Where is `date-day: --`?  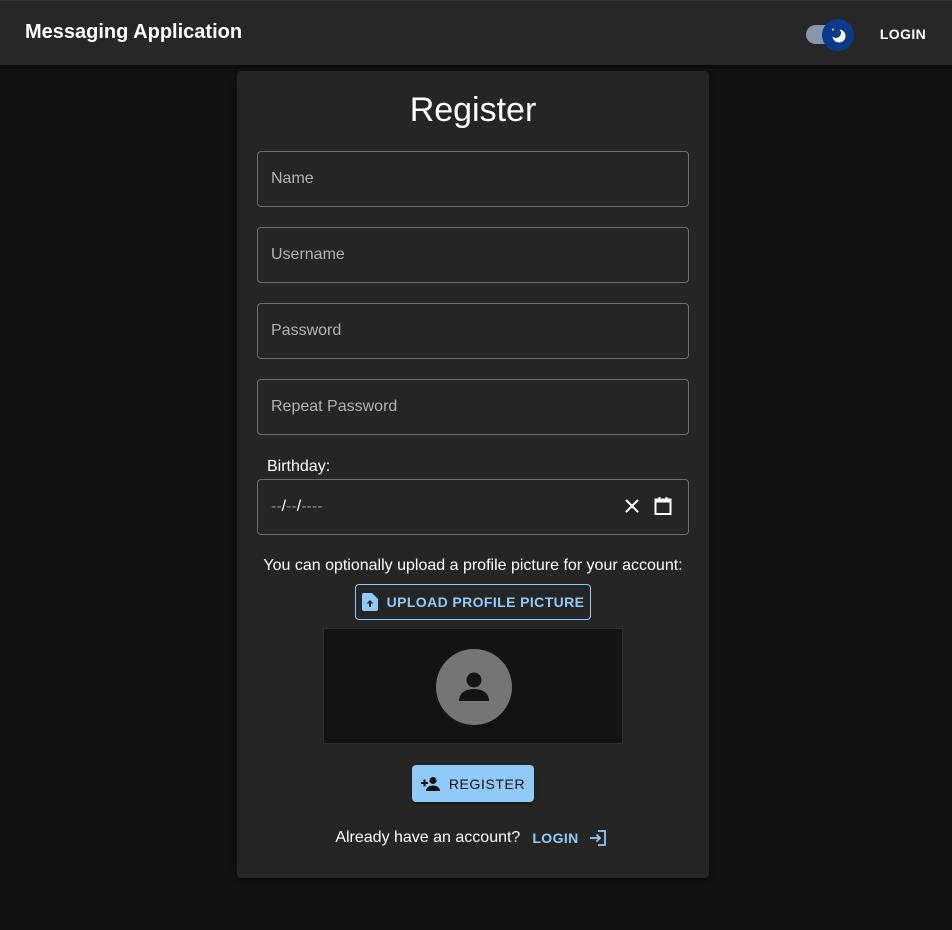
date-day: -- is located at coordinates (291, 506).